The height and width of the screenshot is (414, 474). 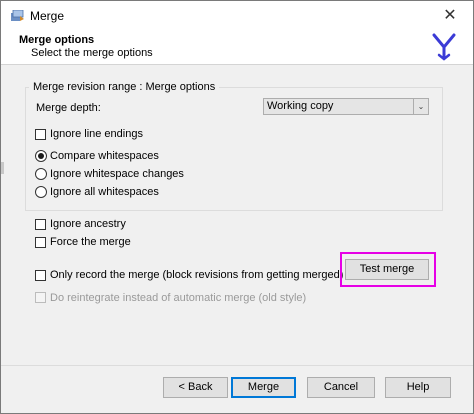 I want to click on merge-depth-value: Working copy, so click(x=300, y=106).